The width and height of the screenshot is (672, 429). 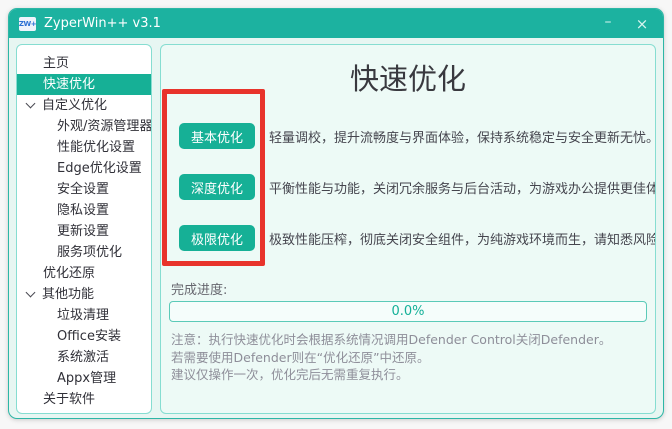 What do you see at coordinates (300, 357) in the screenshot?
I see `note-line: 若需要使用Defender则在“优化还原”中还原。` at bounding box center [300, 357].